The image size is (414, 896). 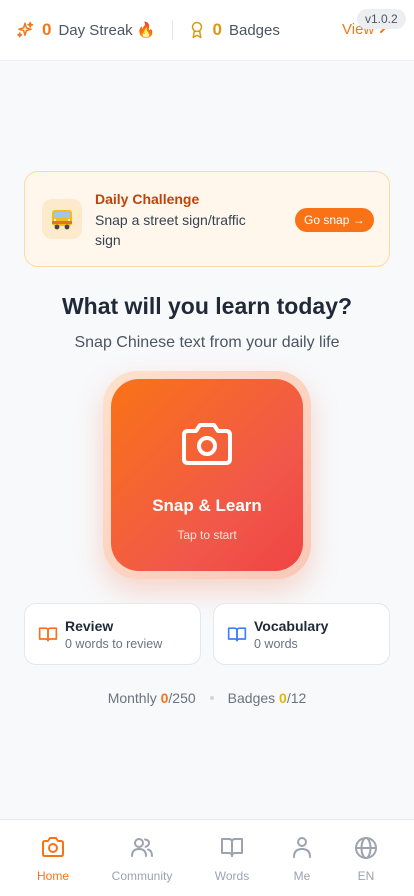 What do you see at coordinates (232, 849) in the screenshot?
I see `book-icon` at bounding box center [232, 849].